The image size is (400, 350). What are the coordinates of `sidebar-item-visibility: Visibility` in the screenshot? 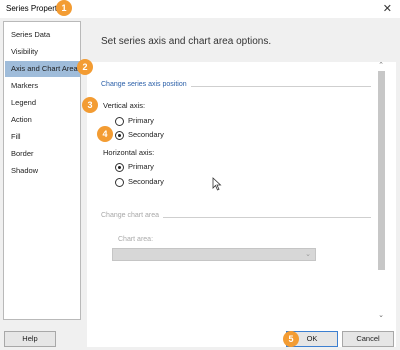 It's located at (42, 52).